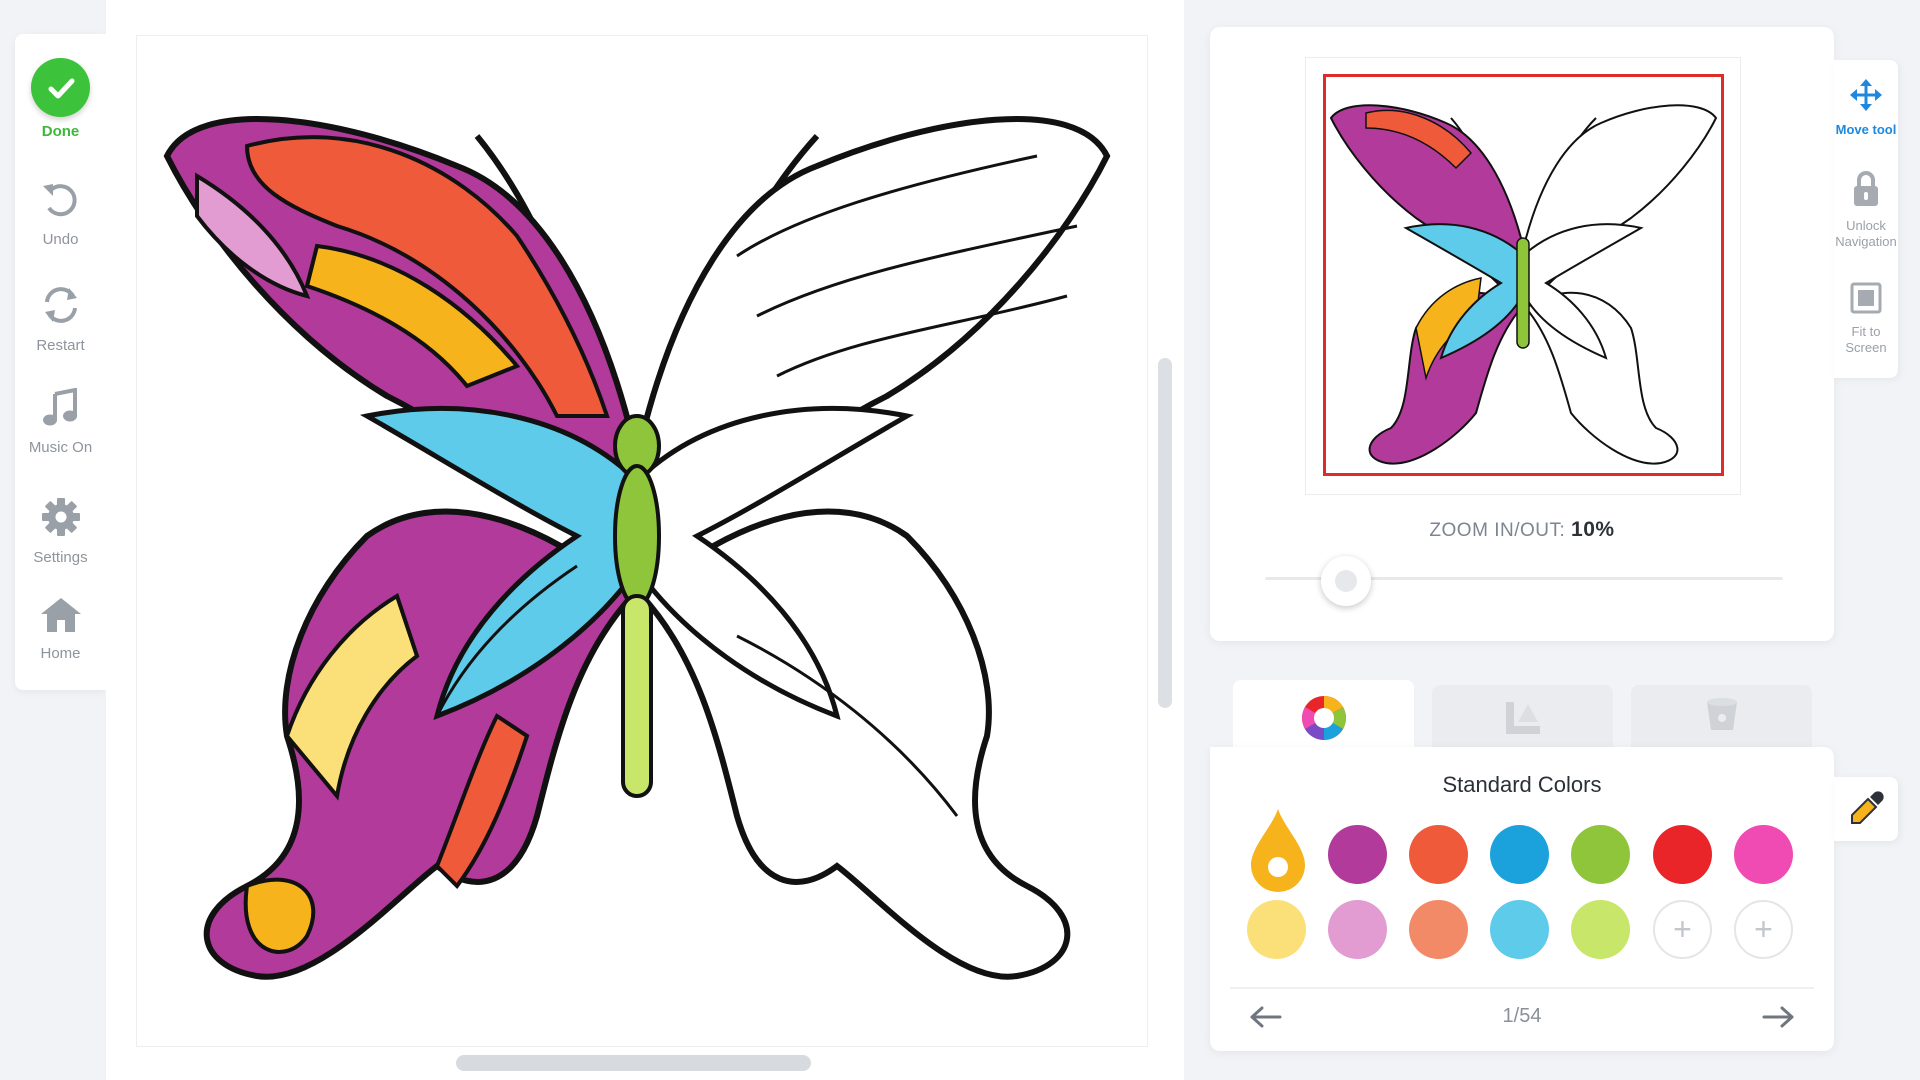 The width and height of the screenshot is (1920, 1080). What do you see at coordinates (1324, 720) in the screenshot?
I see `color-wheel-icon` at bounding box center [1324, 720].